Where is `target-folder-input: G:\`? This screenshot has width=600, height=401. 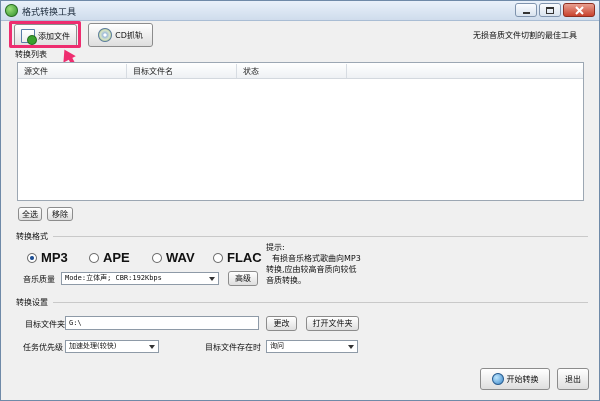 target-folder-input: G:\ is located at coordinates (162, 323).